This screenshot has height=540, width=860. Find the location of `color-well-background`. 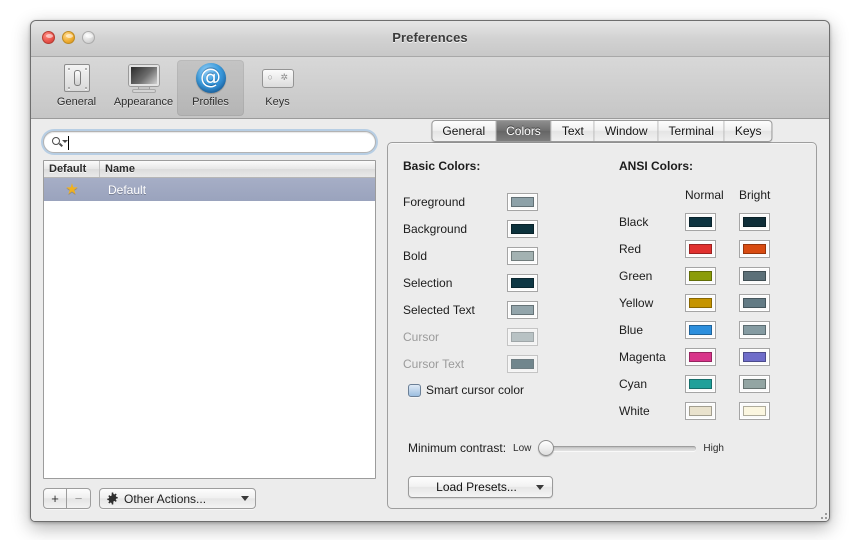

color-well-background is located at coordinates (522, 228).